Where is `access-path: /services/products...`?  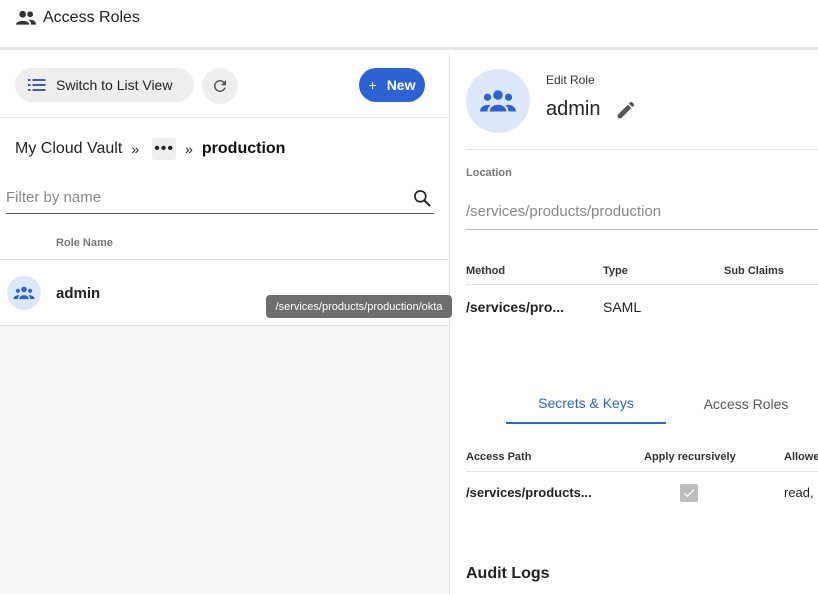 access-path: /services/products... is located at coordinates (529, 492).